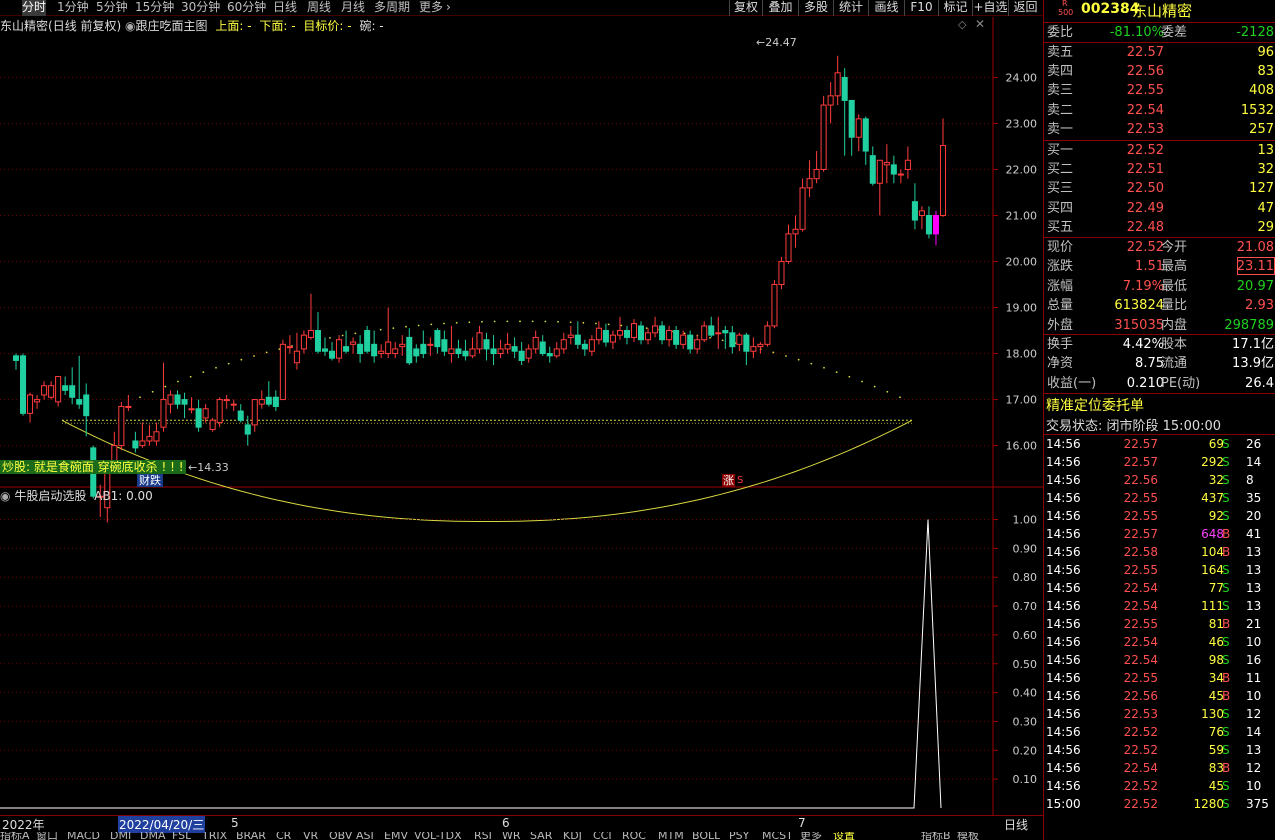  Describe the element at coordinates (1181, 383) in the screenshot. I see `stat2-label: PE(动)` at that location.